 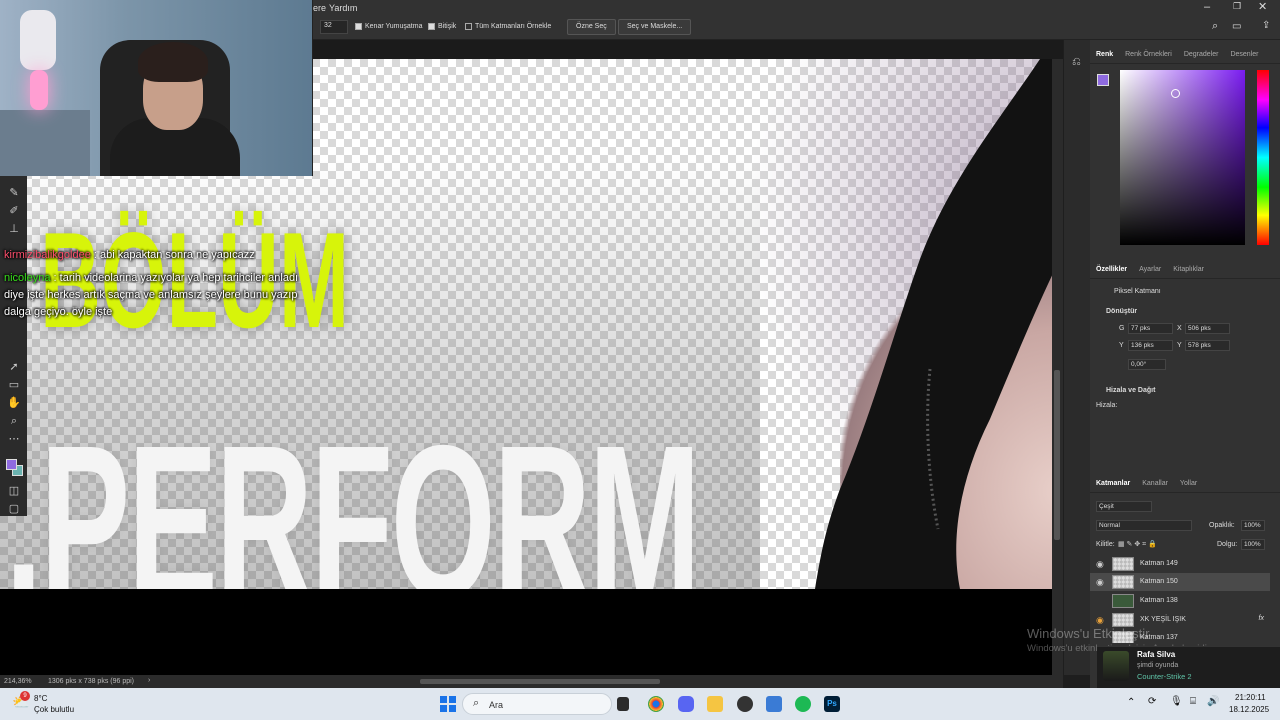 What do you see at coordinates (1147, 364) in the screenshot?
I see `angle-field: 0,00°` at bounding box center [1147, 364].